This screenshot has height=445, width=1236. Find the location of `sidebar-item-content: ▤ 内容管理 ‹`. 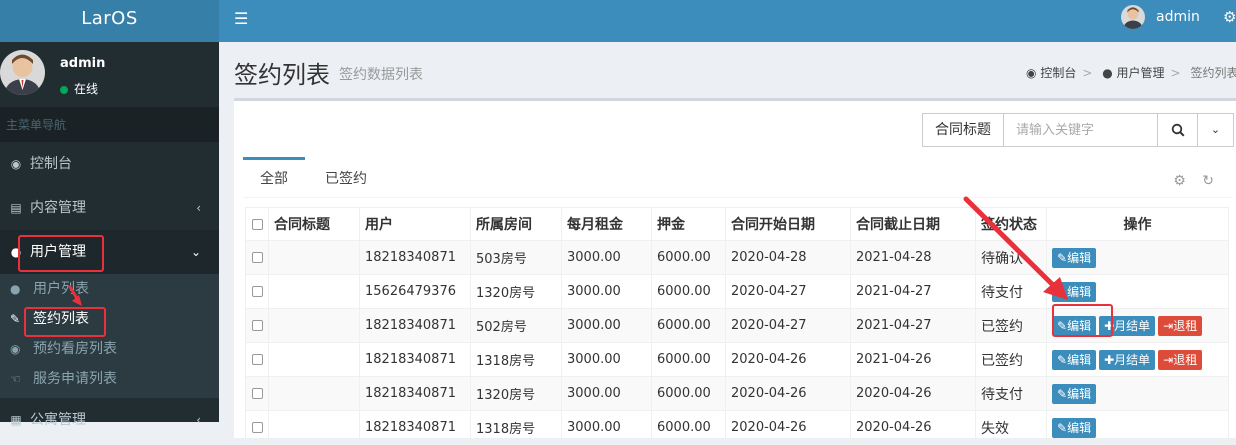

sidebar-item-content: ▤ 内容管理 ‹ is located at coordinates (109, 208).